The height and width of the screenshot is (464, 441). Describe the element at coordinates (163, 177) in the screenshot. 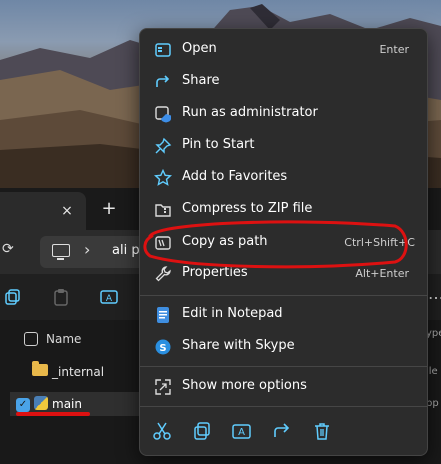

I see `star-icon` at that location.